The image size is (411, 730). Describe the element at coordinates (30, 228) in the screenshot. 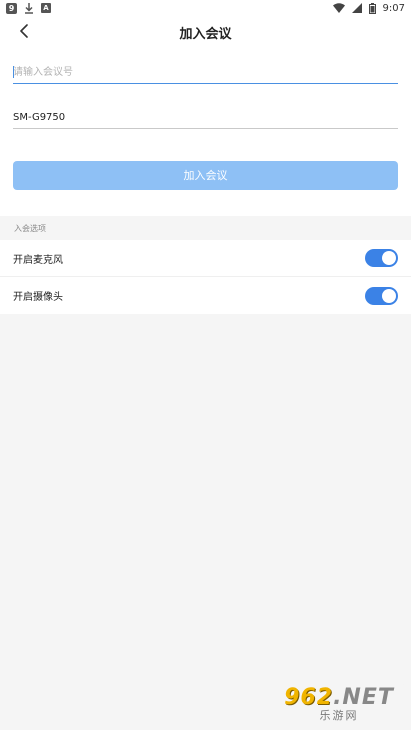

I see `section-title-join-options: 入会选项` at that location.